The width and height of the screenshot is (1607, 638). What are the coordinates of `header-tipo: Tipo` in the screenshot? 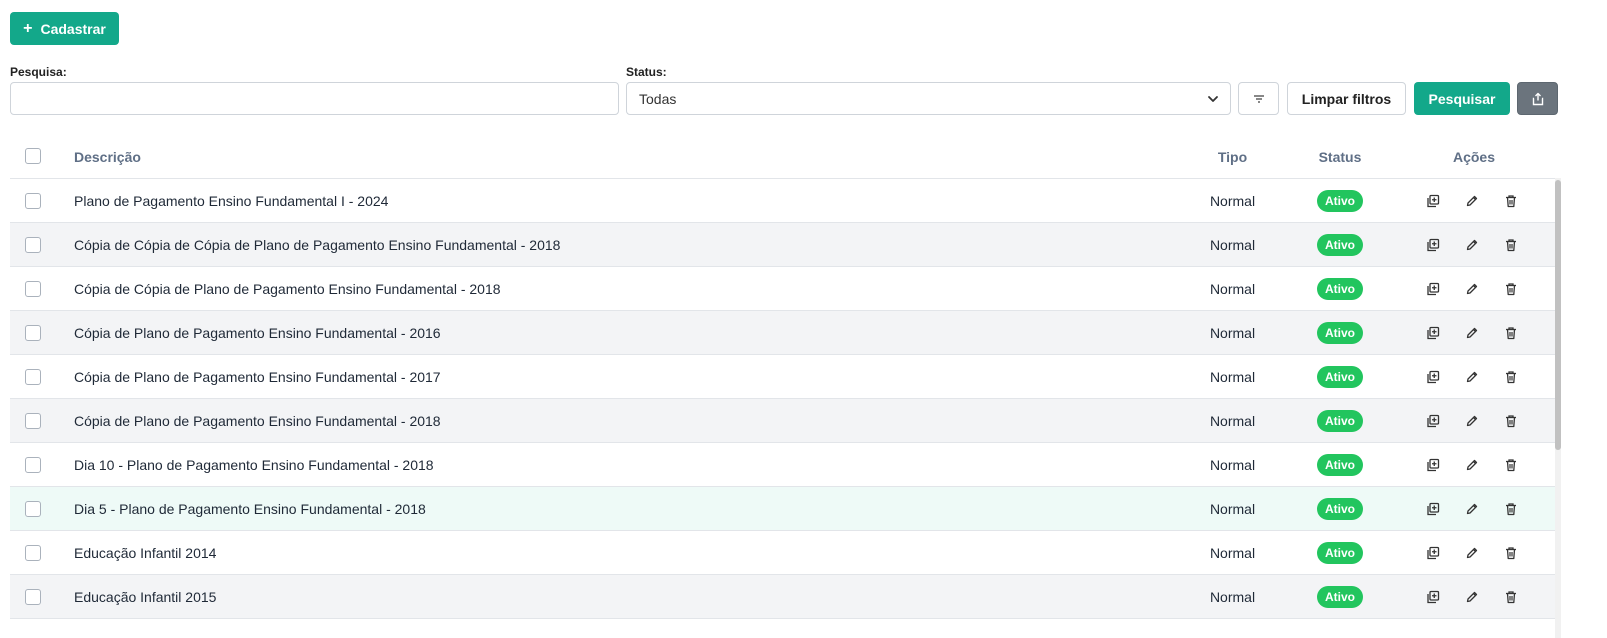 It's located at (1232, 157).